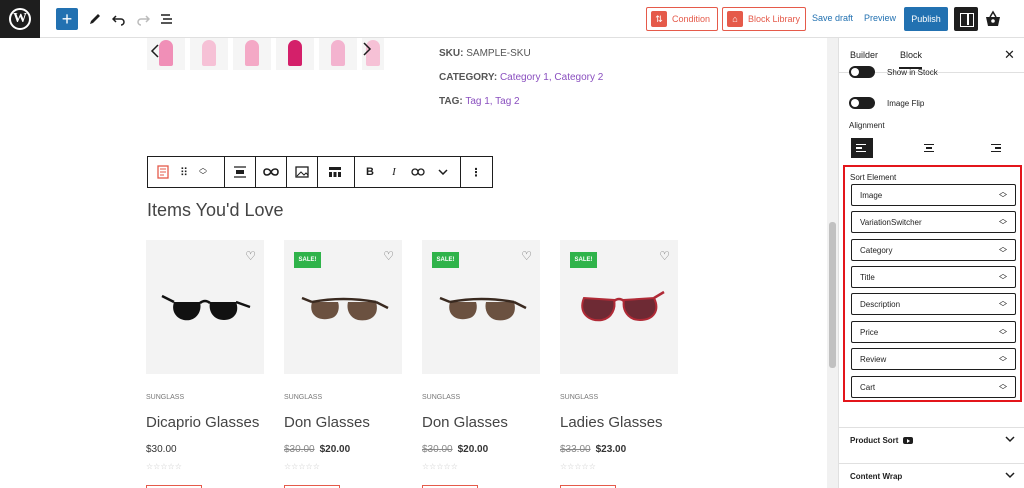  Describe the element at coordinates (611, 422) in the screenshot. I see `product-title: Ladies Glasses` at that location.